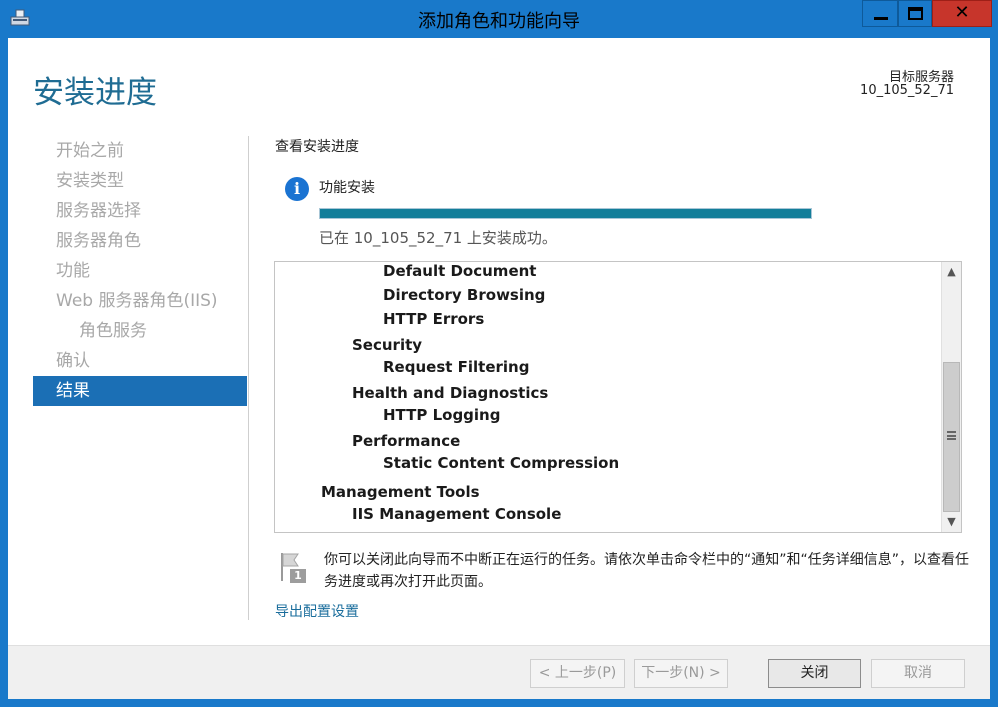  Describe the element at coordinates (457, 514) in the screenshot. I see `list-item: IIS Management Console` at that location.